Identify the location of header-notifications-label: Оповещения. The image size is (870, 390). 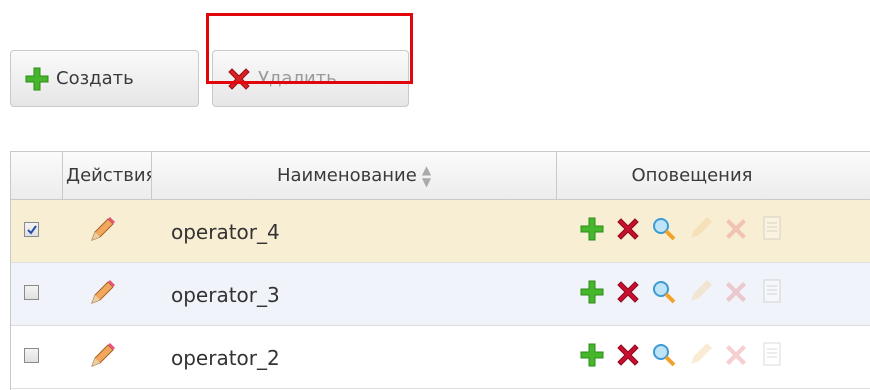
(692, 175).